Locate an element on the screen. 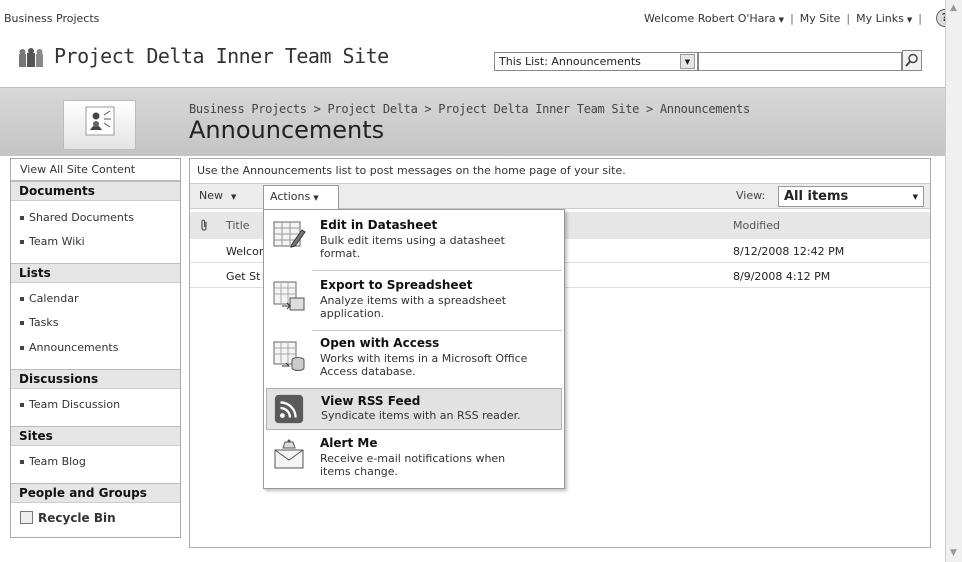  ql-heading-lists: Lists is located at coordinates (95, 273).